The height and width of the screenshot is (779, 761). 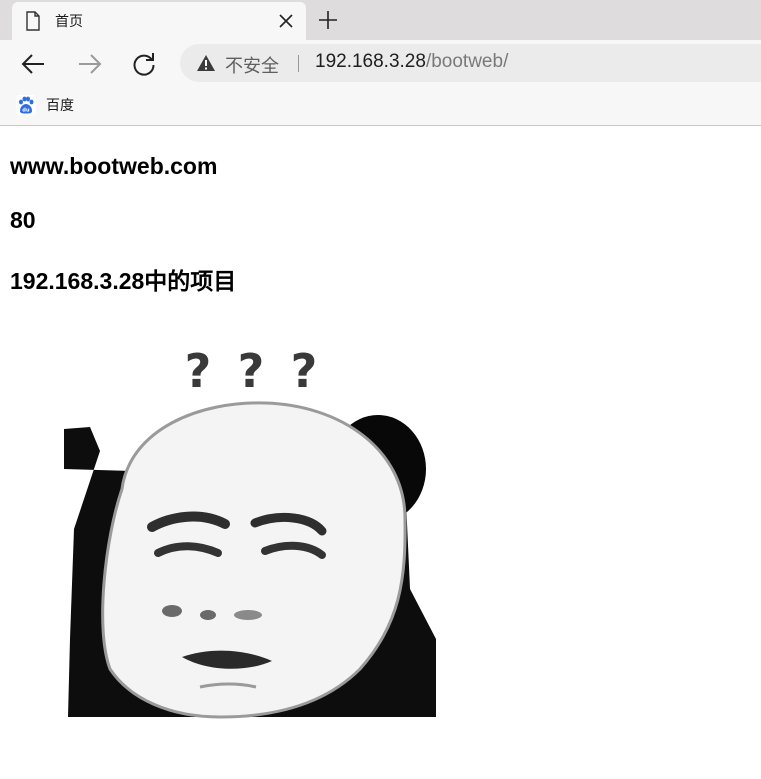 What do you see at coordinates (114, 166) in the screenshot?
I see `site-name-heading: www.bootweb.com` at bounding box center [114, 166].